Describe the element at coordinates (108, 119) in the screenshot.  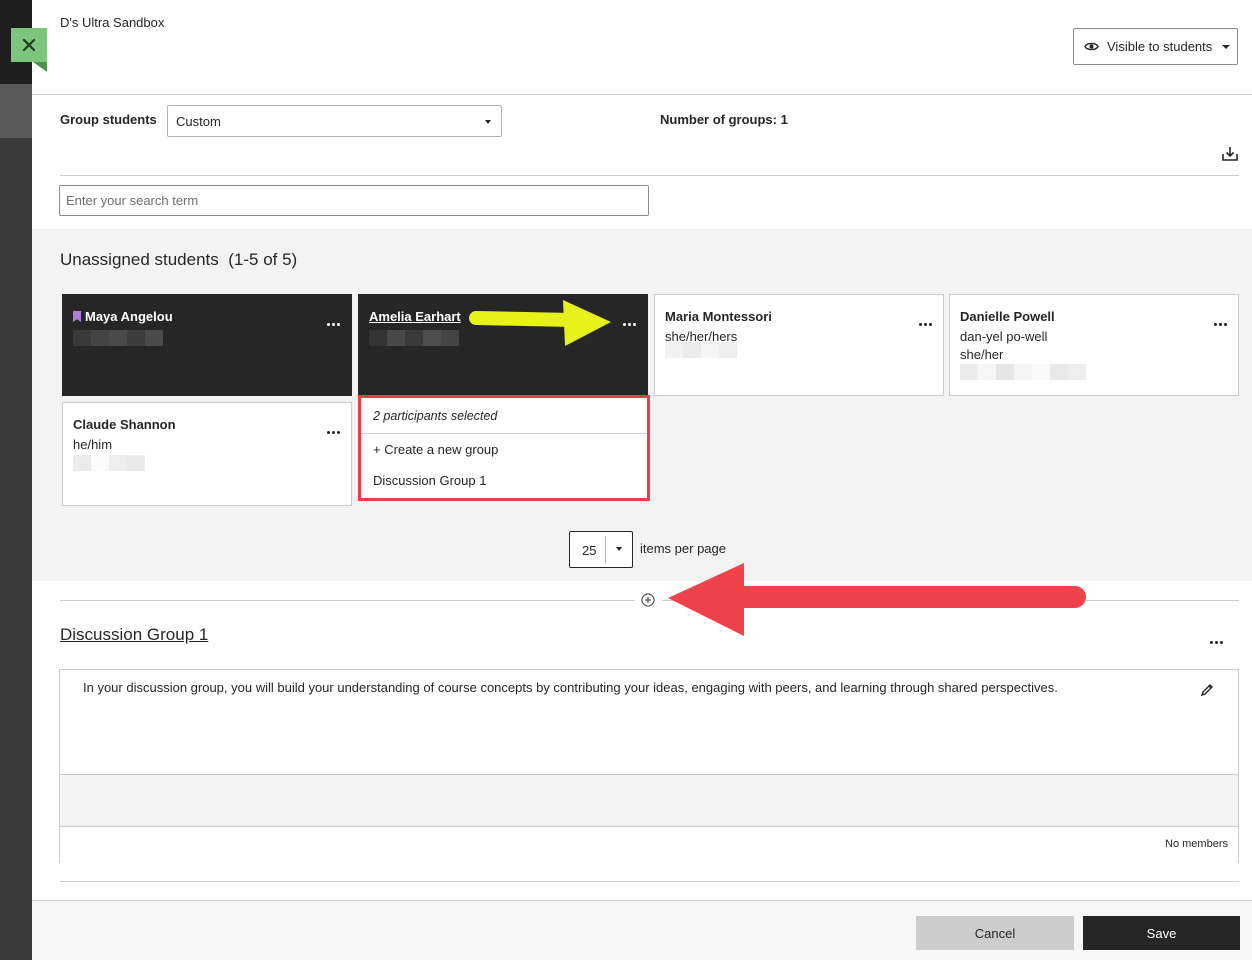
I see `group-students-label: Group students` at that location.